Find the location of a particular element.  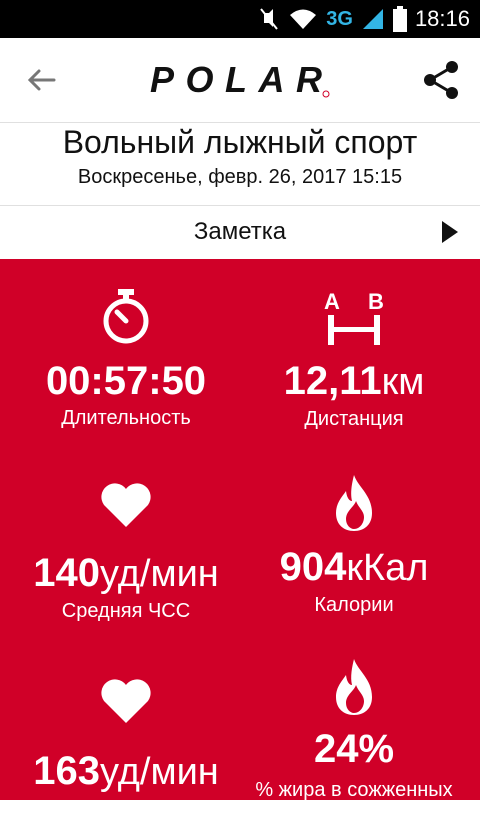

stat-fat-burn: 24% % жира в сожженных is located at coordinates (354, 730).